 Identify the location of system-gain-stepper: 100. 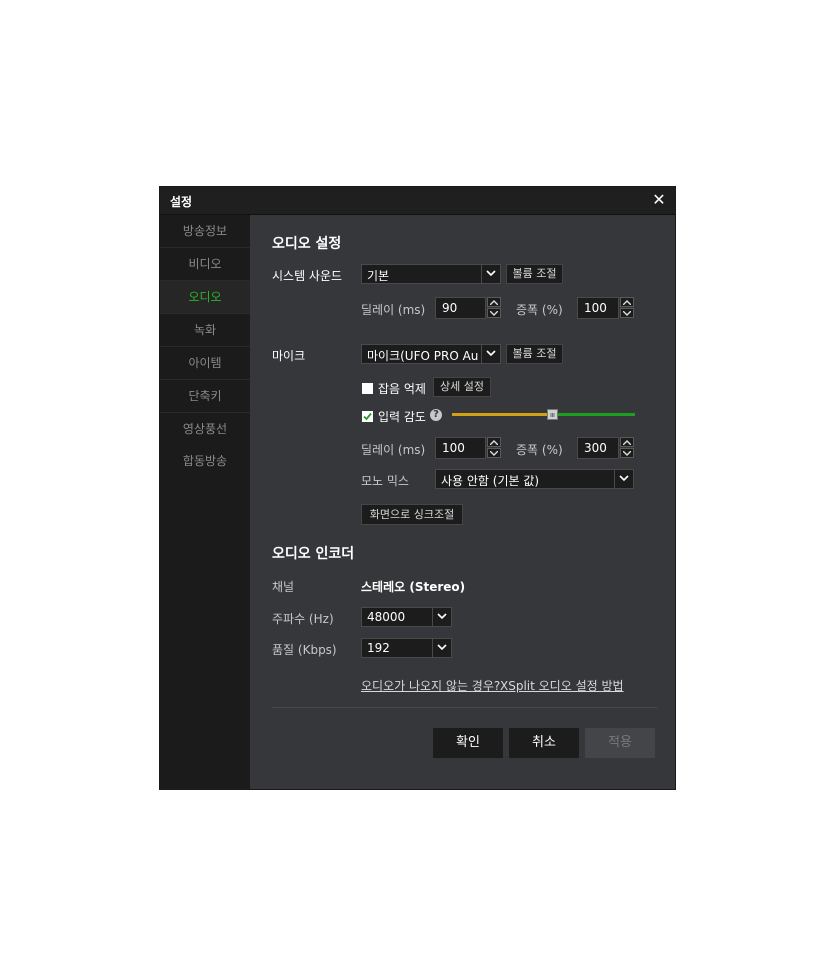
(605, 308).